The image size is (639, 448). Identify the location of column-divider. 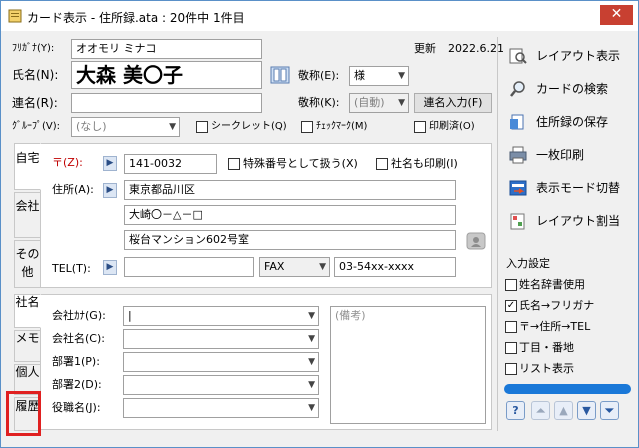
(497, 234).